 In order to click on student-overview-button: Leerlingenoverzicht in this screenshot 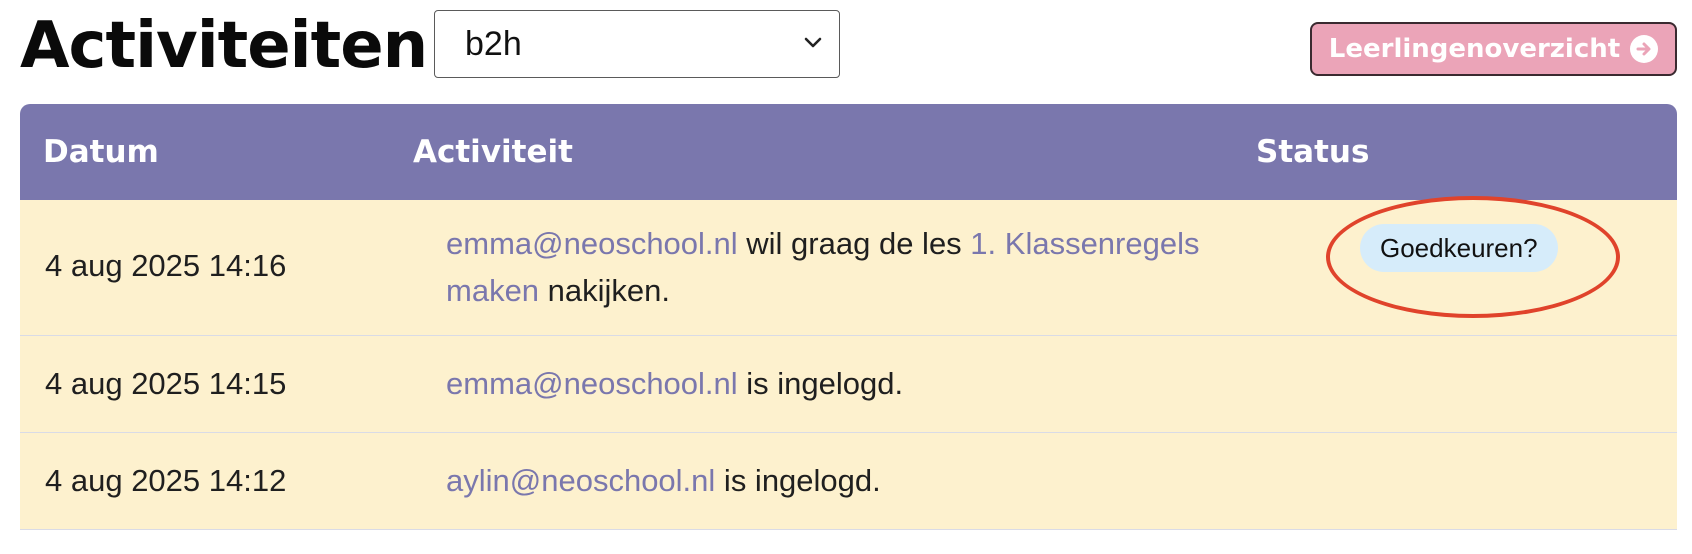, I will do `click(1493, 49)`.